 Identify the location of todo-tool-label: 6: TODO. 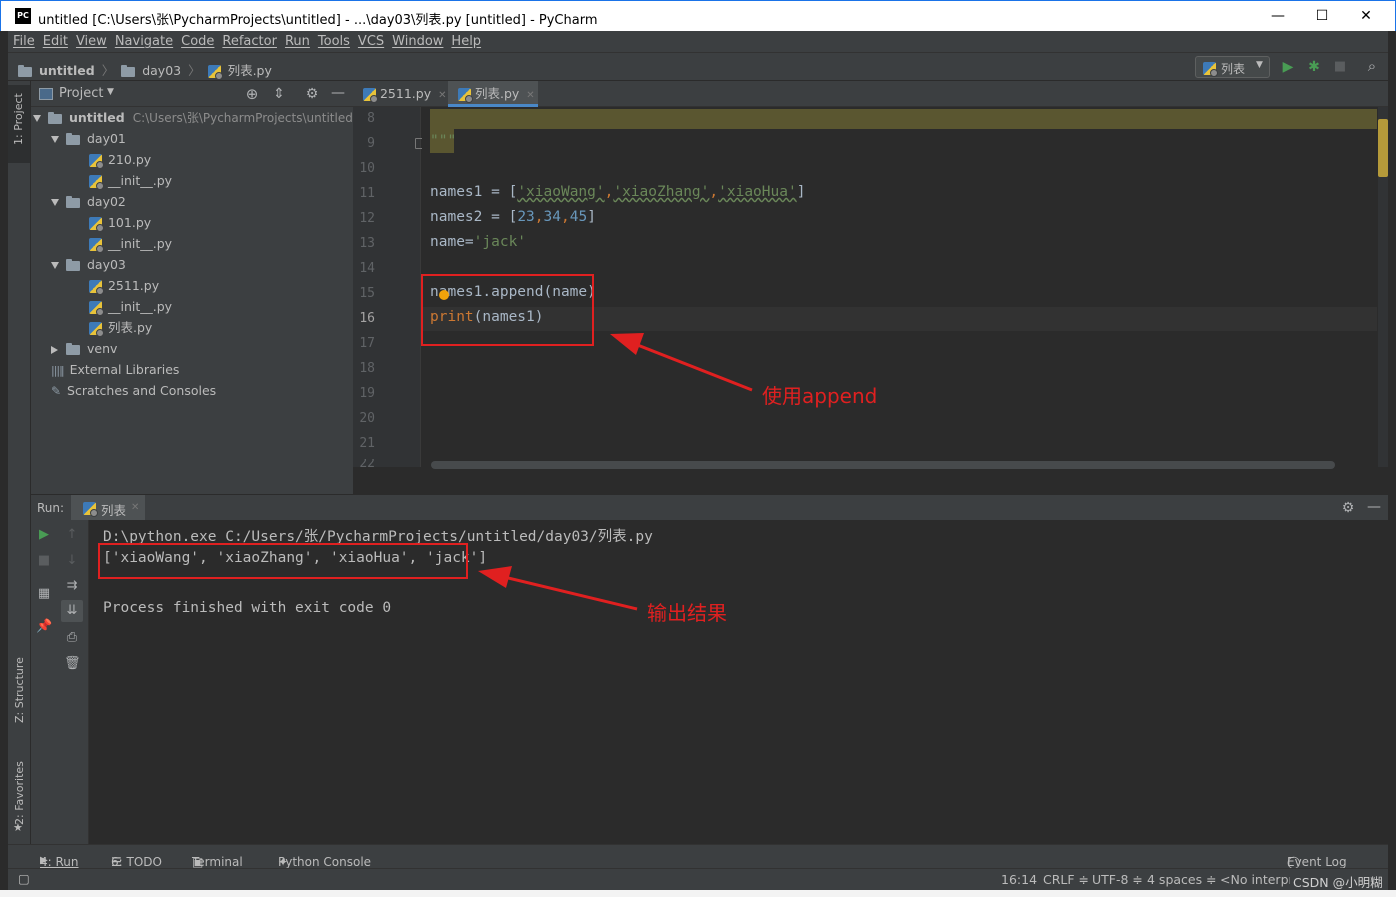
(136, 862).